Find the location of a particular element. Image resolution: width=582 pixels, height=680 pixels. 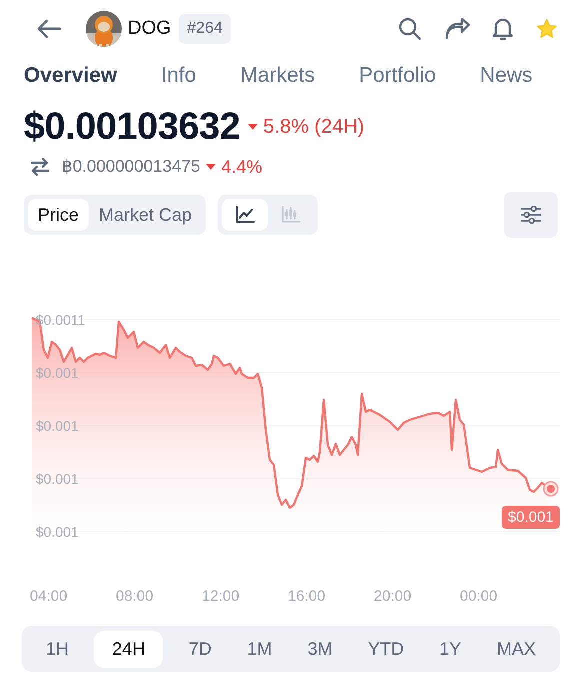

back-arrow-icon is located at coordinates (49, 29).